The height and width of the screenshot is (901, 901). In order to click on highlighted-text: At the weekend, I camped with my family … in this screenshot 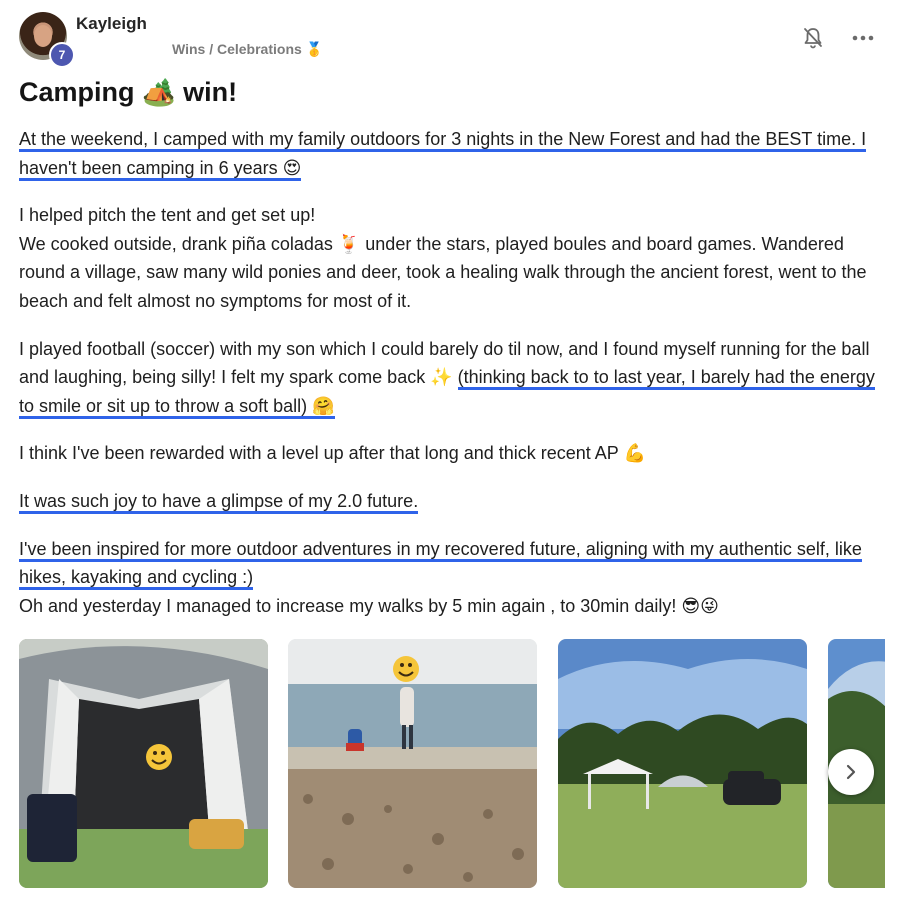, I will do `click(443, 155)`.